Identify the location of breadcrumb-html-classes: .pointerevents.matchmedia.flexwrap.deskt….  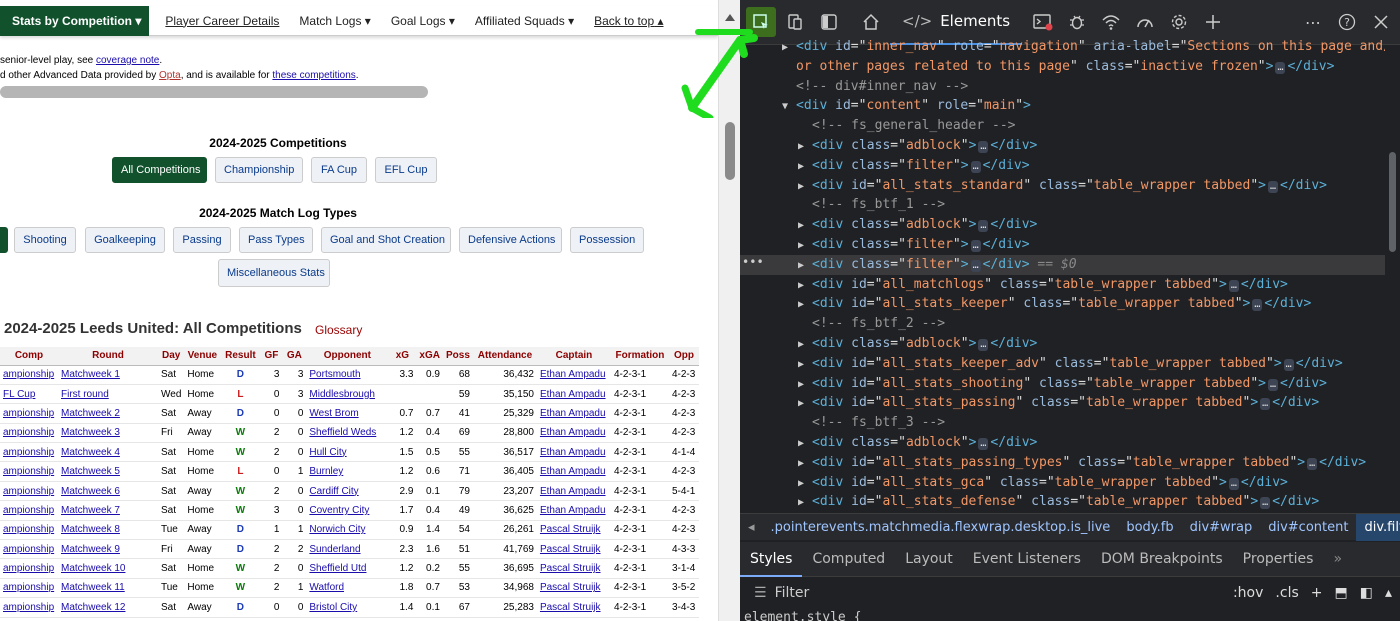
(941, 527).